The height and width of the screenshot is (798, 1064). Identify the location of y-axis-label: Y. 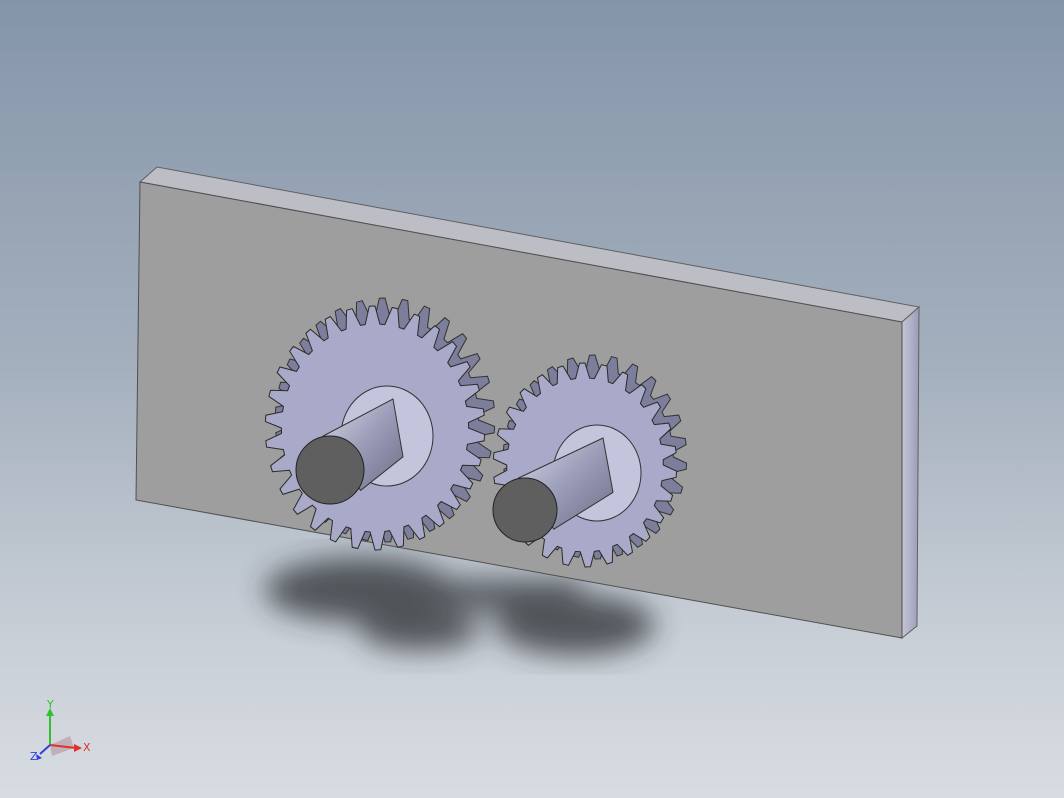
(50, 705).